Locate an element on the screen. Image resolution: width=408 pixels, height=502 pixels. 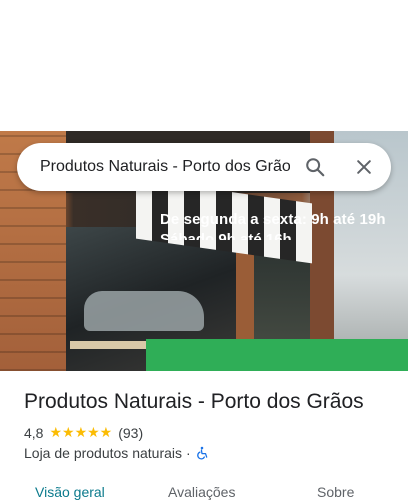
search-input: Produtos Naturais - Porto dos Grãos is located at coordinates (165, 167).